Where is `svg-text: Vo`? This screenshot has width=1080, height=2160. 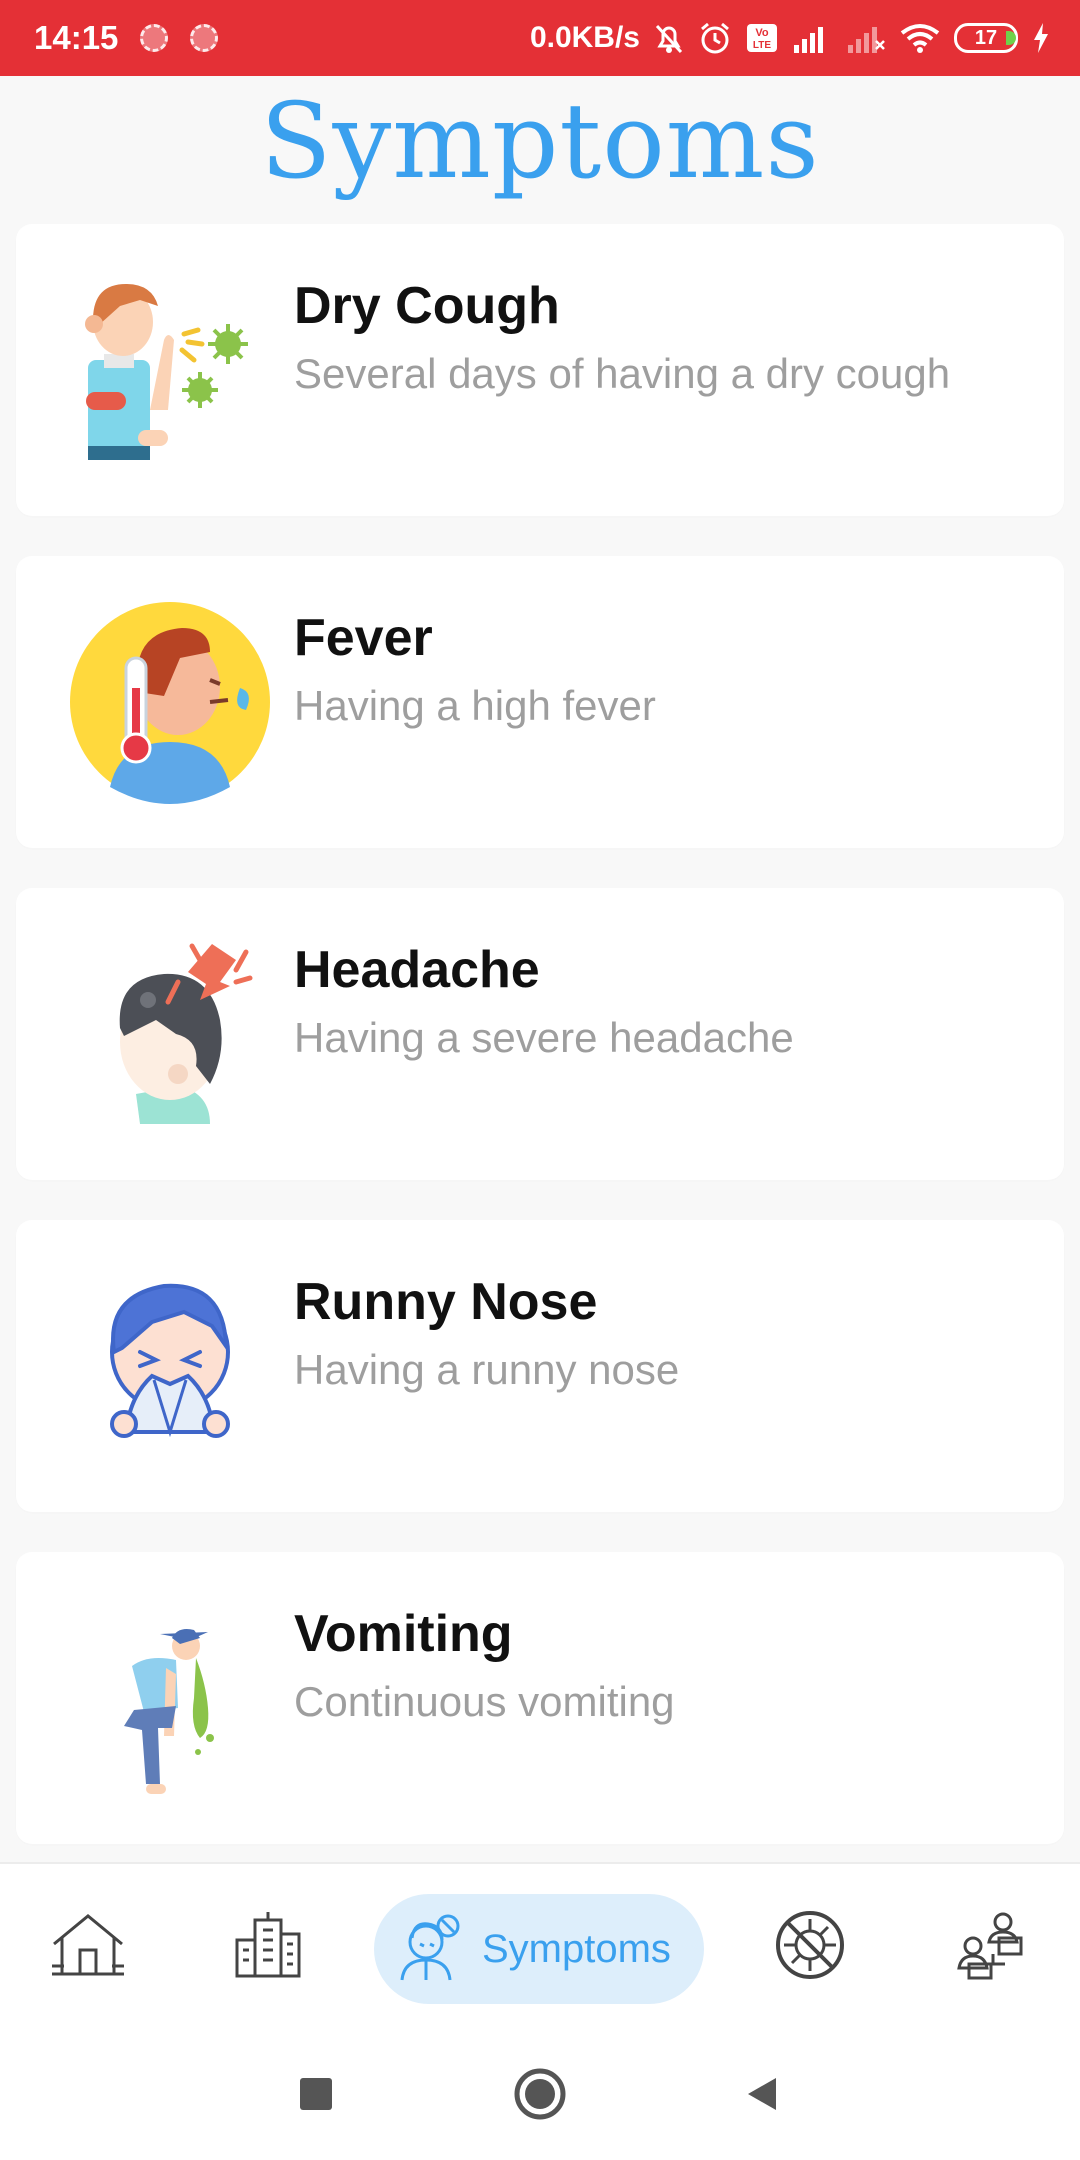 svg-text: Vo is located at coordinates (762, 33).